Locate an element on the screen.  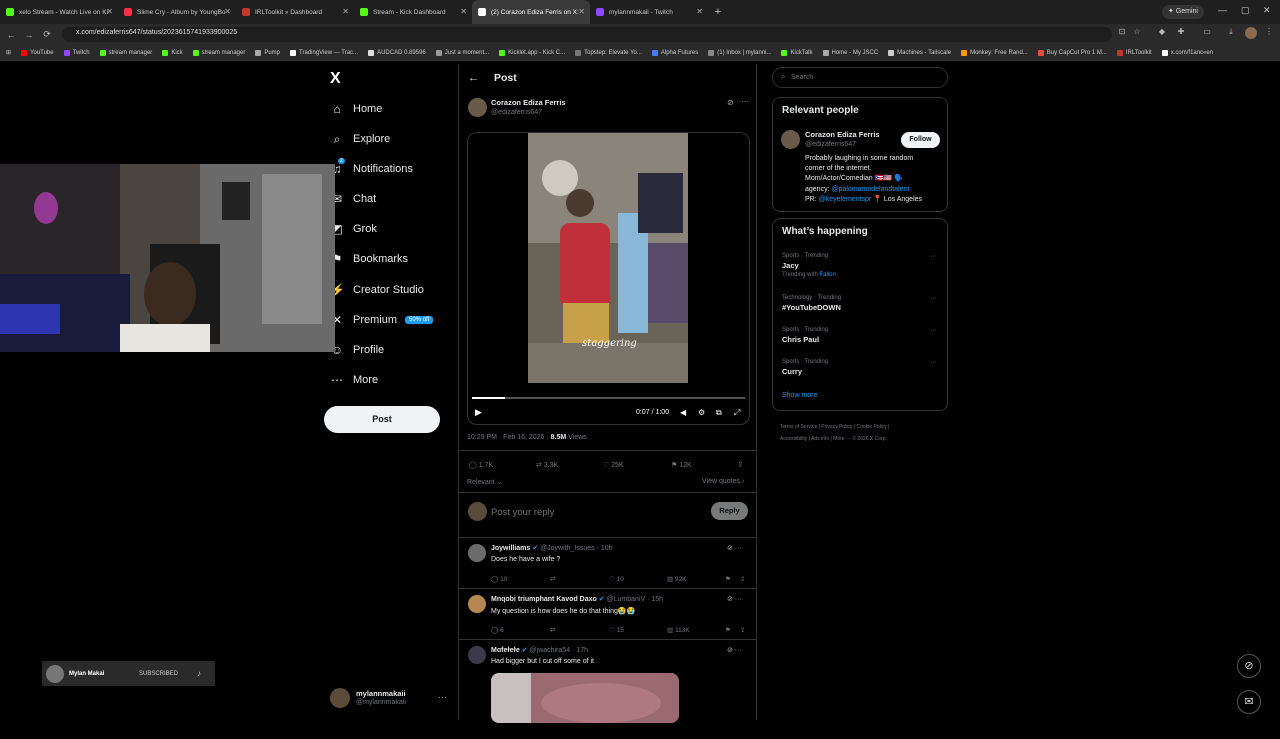
reload-icon: ⟳ is located at coordinates (47, 34).